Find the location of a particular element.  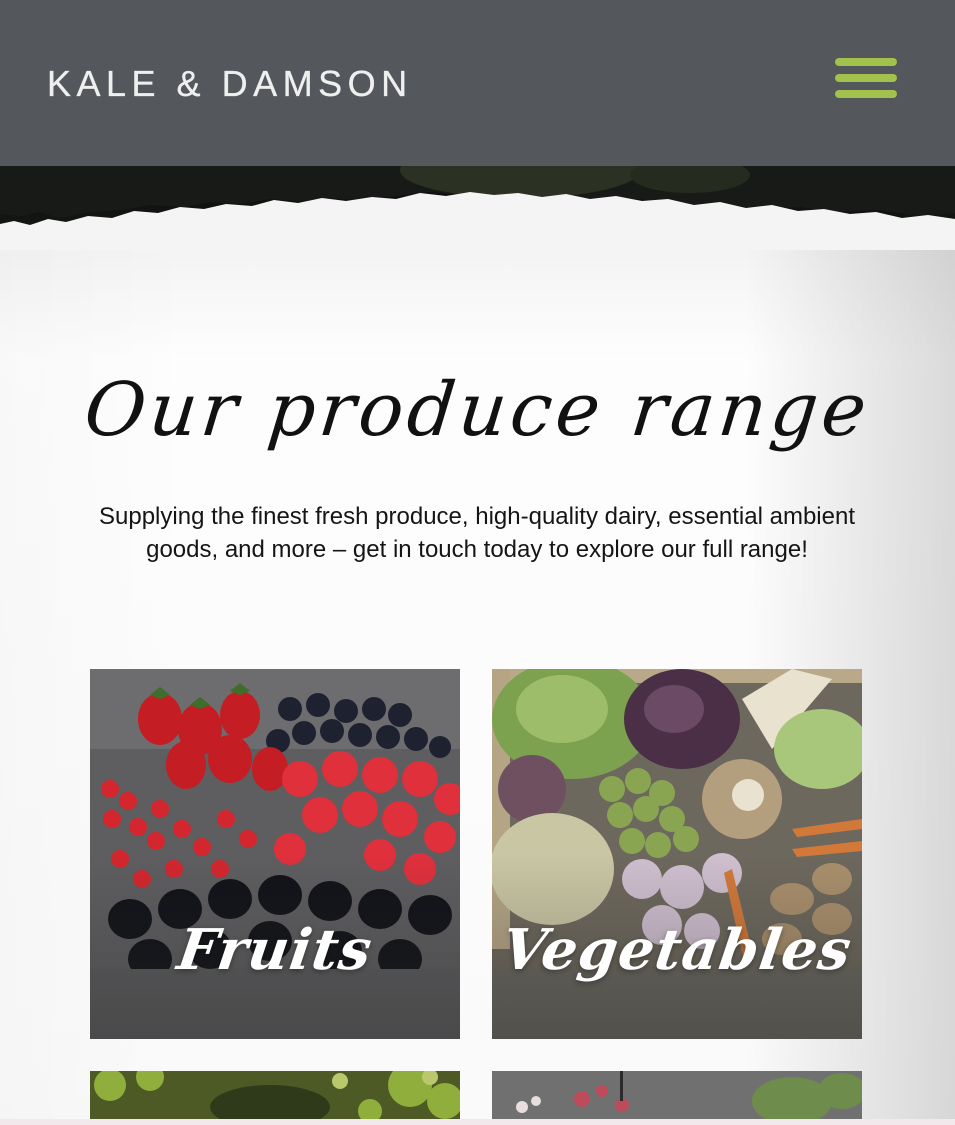

category-label: Vegetables is located at coordinates (677, 950).